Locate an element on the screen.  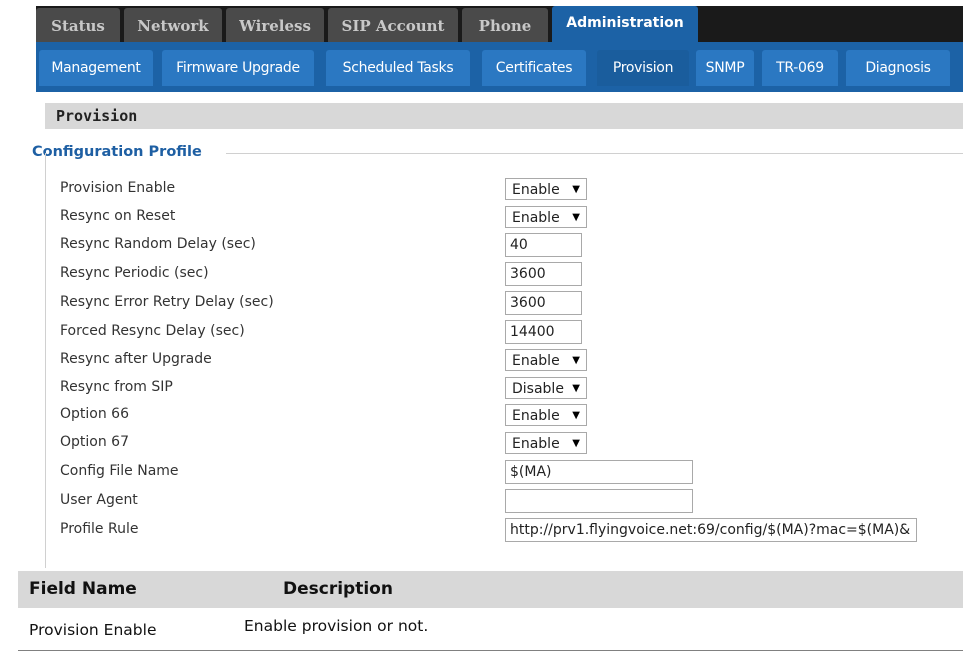
field-label: Profile Rule is located at coordinates (99, 529).